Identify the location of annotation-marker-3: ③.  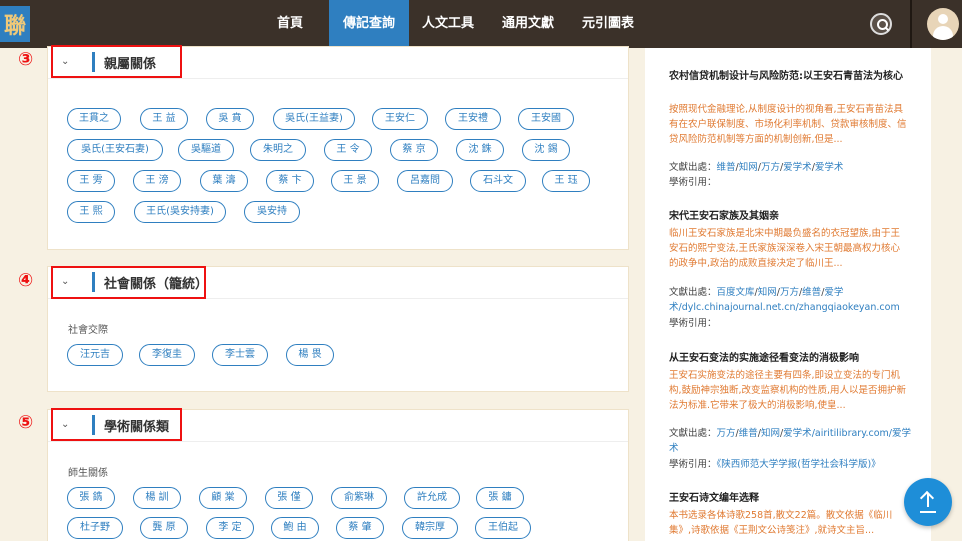
(26, 59).